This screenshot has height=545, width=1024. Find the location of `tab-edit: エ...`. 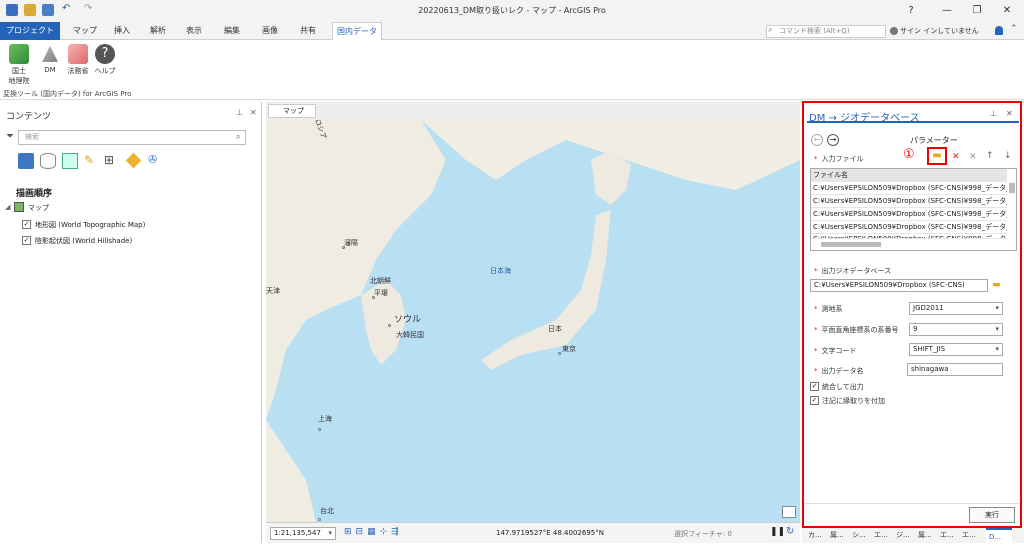

tab-edit: エ... is located at coordinates (947, 535).